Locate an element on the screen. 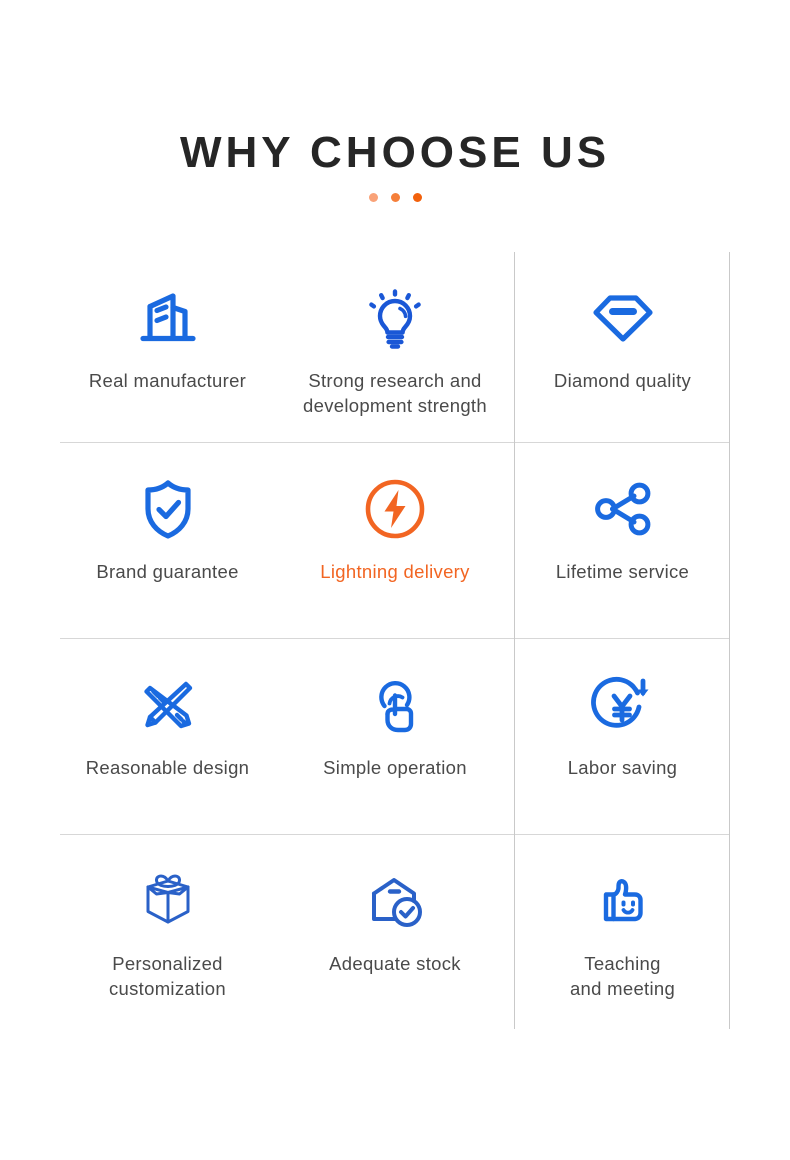  thumbs-up-smile-icon is located at coordinates (623, 901).